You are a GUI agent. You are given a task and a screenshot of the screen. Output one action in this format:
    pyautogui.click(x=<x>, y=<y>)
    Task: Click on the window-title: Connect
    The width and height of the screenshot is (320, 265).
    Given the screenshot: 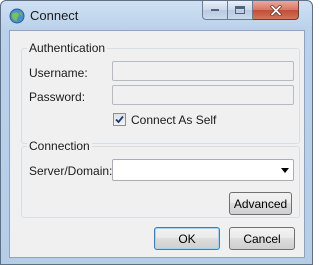 What is the action you would take?
    pyautogui.click(x=54, y=15)
    